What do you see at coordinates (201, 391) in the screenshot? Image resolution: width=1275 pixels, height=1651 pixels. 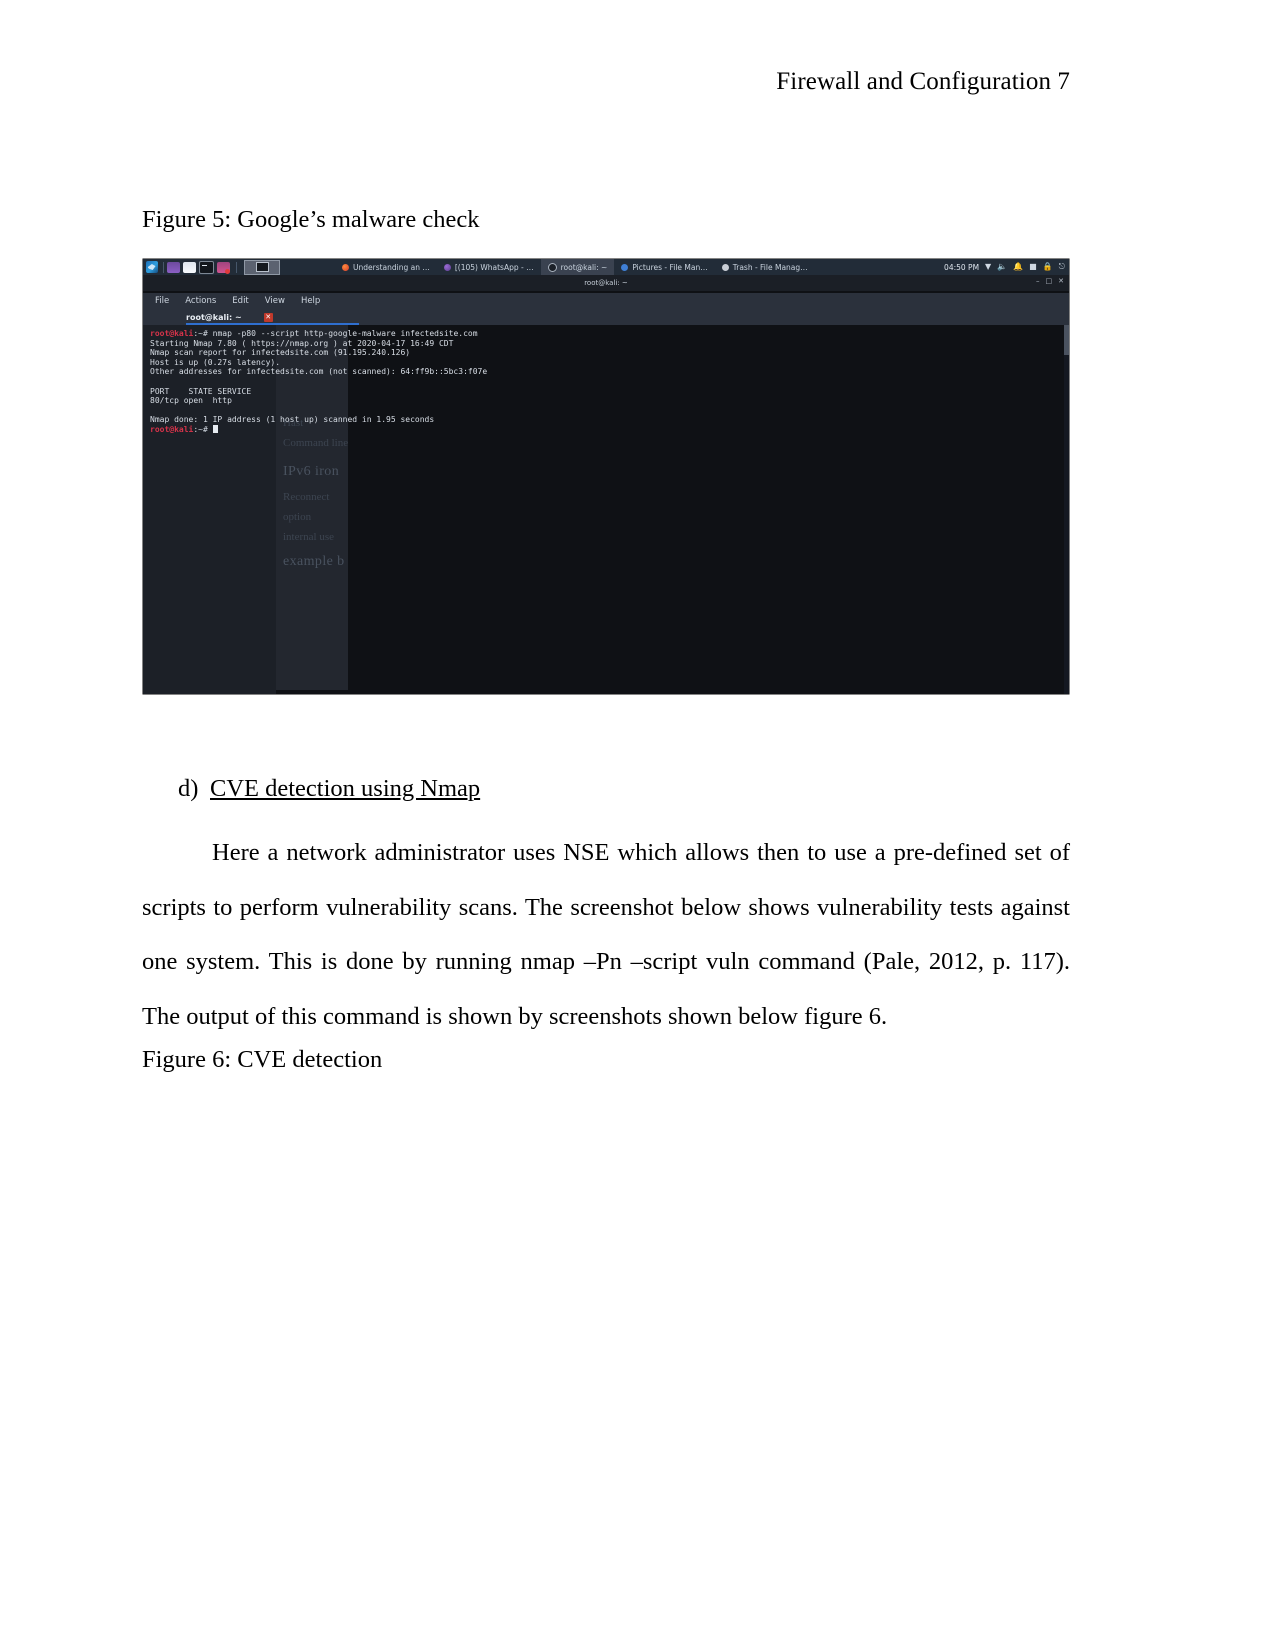 I see `terminal-line: PORT STATE SERVICE` at bounding box center [201, 391].